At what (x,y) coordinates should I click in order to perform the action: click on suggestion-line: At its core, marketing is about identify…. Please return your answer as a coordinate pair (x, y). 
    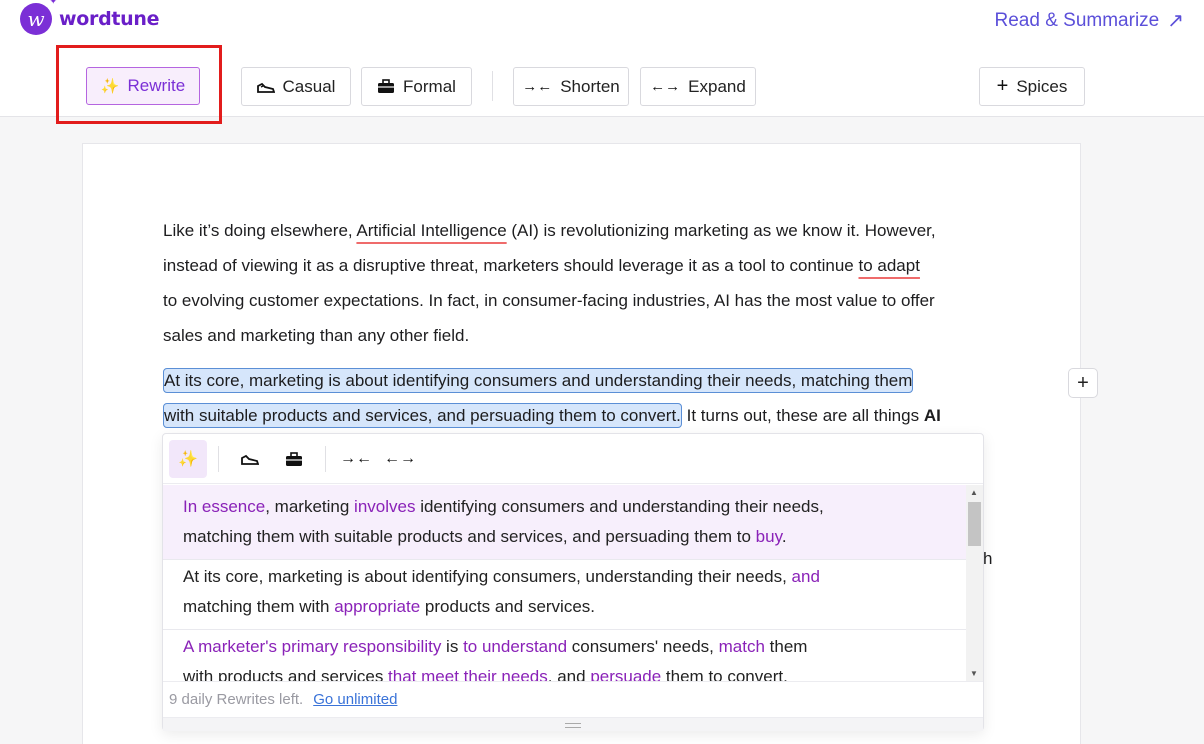
    Looking at the image, I should click on (564, 577).